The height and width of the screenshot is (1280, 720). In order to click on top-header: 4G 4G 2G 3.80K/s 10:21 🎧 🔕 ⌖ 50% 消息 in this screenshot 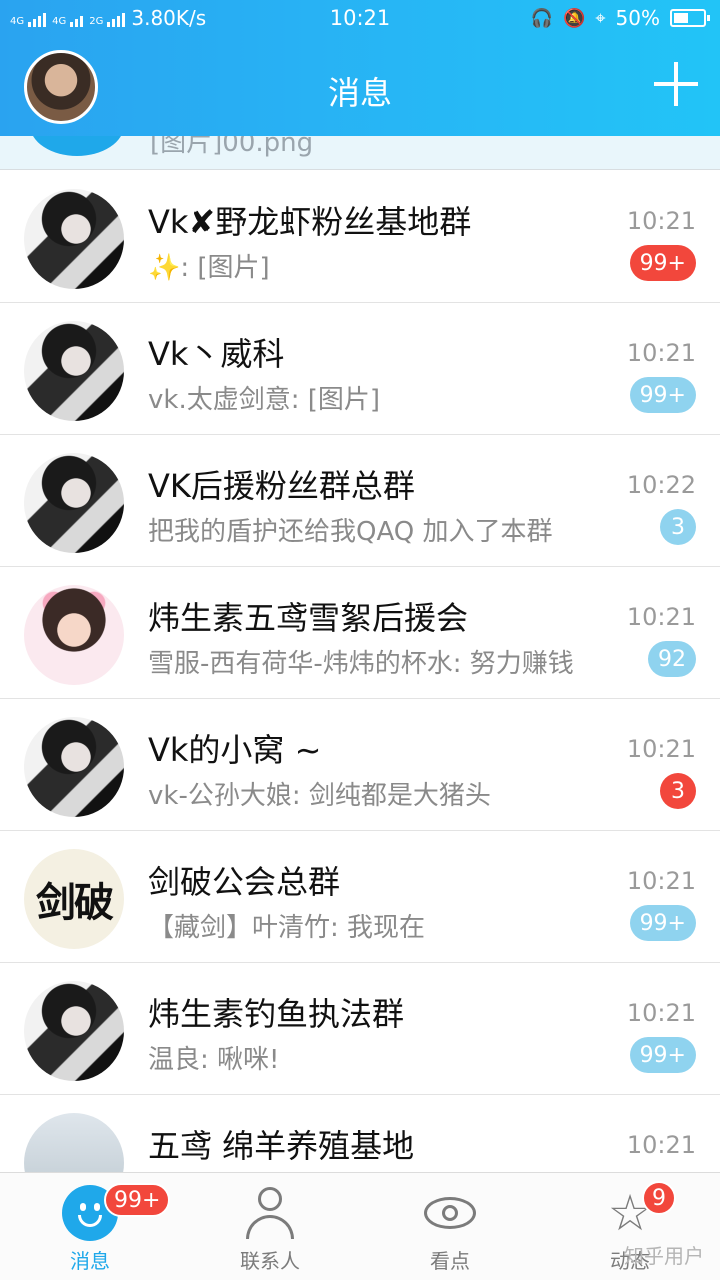, I will do `click(360, 68)`.